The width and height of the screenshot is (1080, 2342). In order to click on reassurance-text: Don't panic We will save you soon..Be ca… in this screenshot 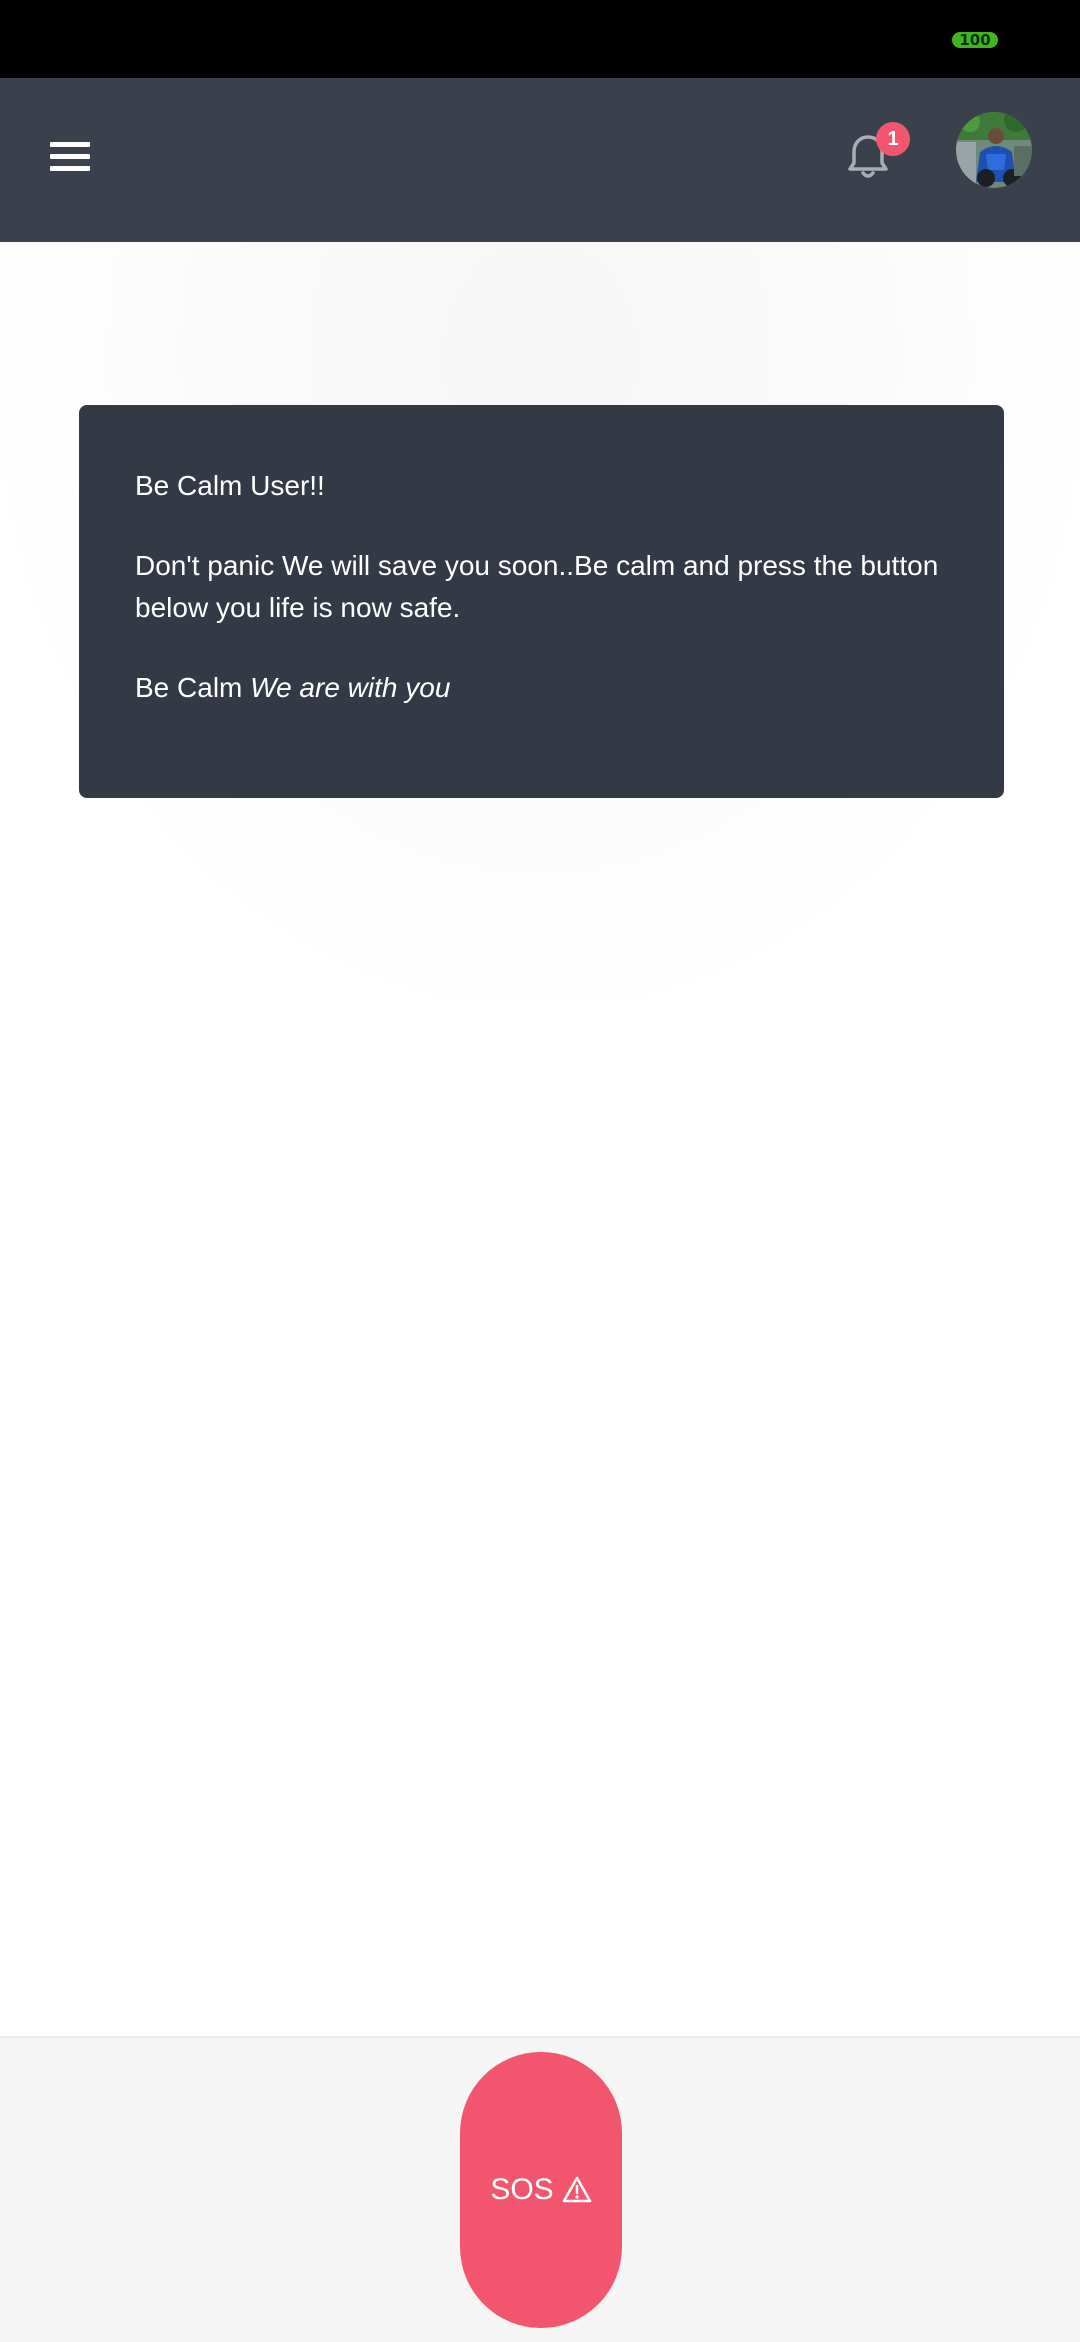, I will do `click(537, 586)`.